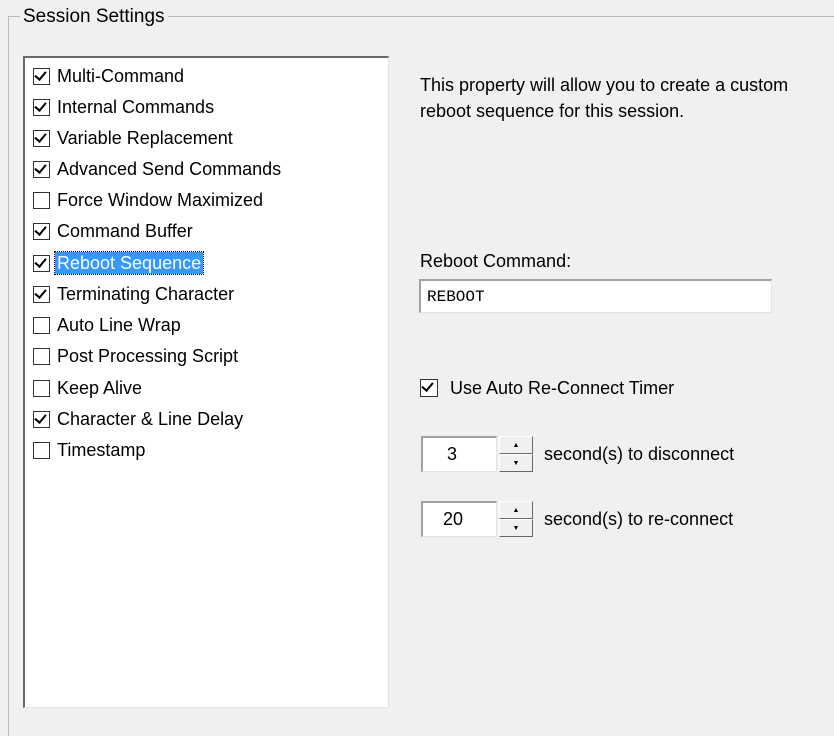  I want to click on disconnect-spin-buttons: ▲ ▼, so click(516, 454).